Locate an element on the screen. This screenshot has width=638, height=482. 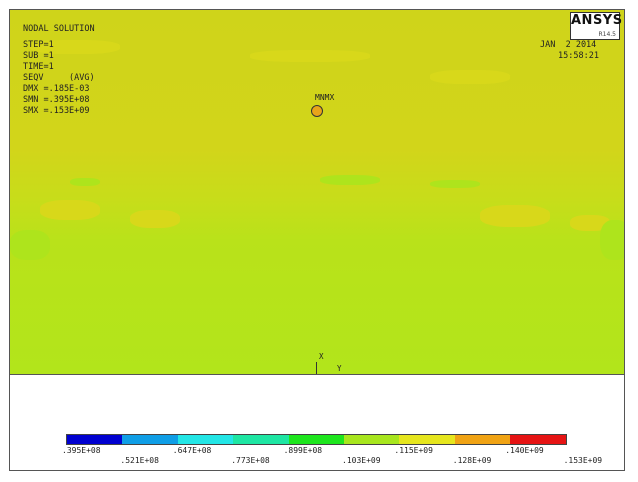
seqv-label: SEQV (AVG) is located at coordinates (59, 78).